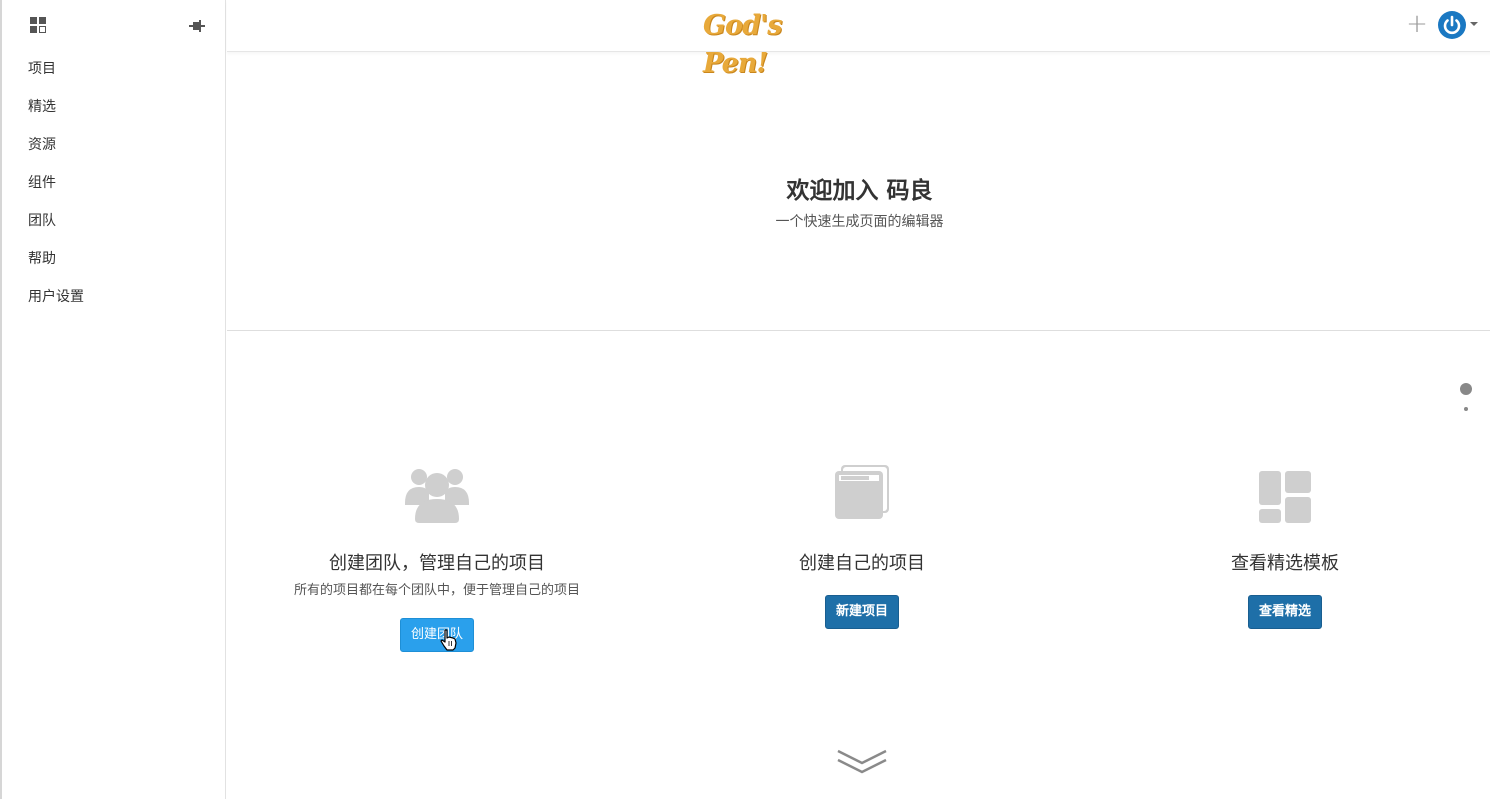  Describe the element at coordinates (1285, 499) in the screenshot. I see `templates-grid-icon` at that location.